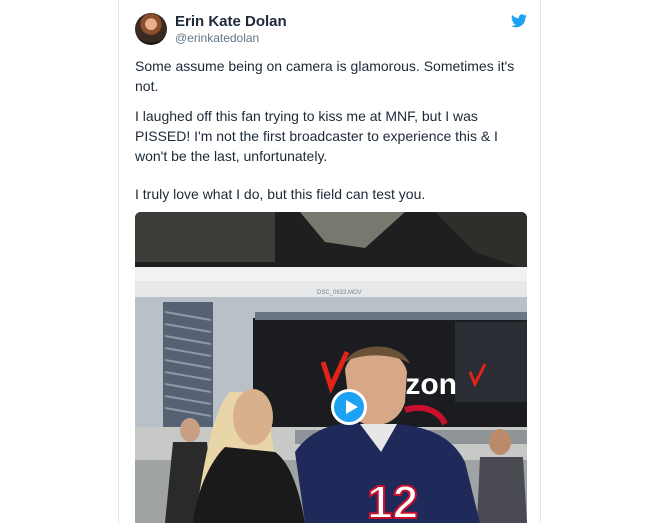  What do you see at coordinates (217, 38) in the screenshot?
I see `author-handle: @erinkatedolan` at bounding box center [217, 38].